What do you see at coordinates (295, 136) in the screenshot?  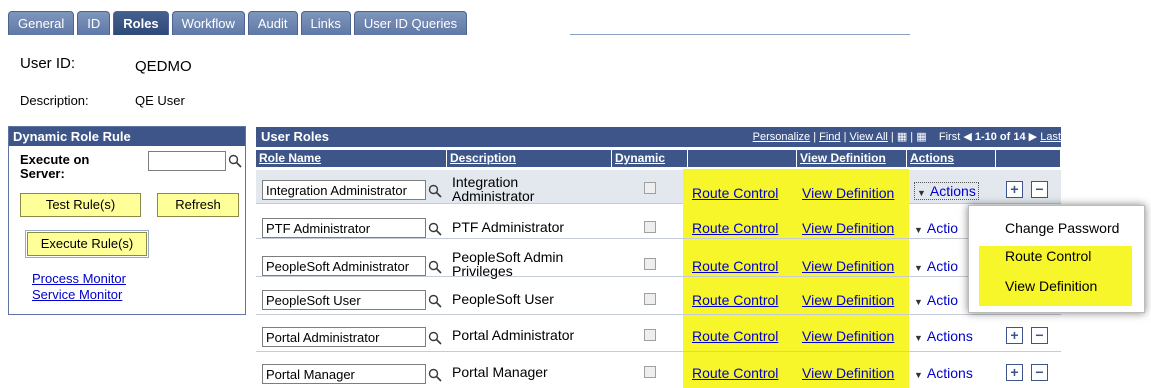 I see `user-roles-title: User Roles` at bounding box center [295, 136].